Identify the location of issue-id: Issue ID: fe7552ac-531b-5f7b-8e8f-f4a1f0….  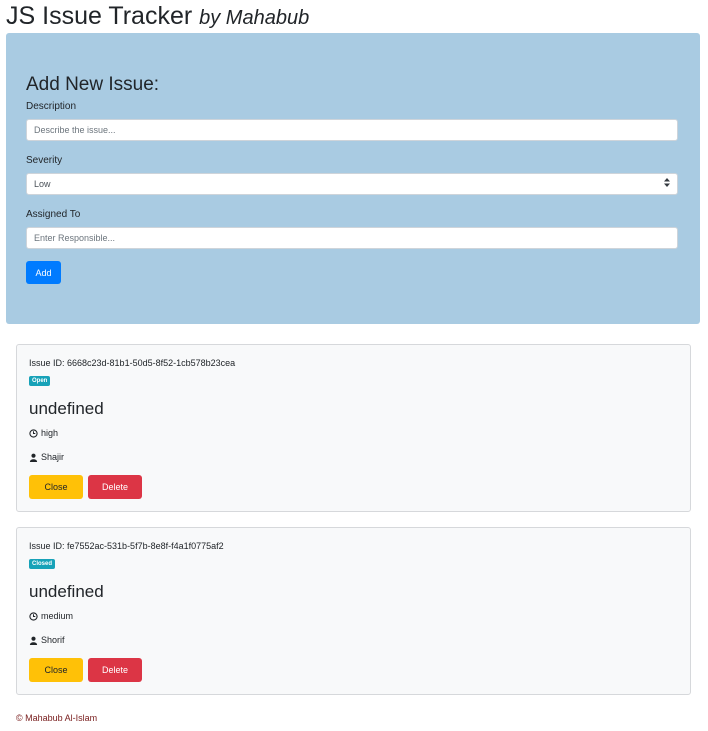
(126, 546).